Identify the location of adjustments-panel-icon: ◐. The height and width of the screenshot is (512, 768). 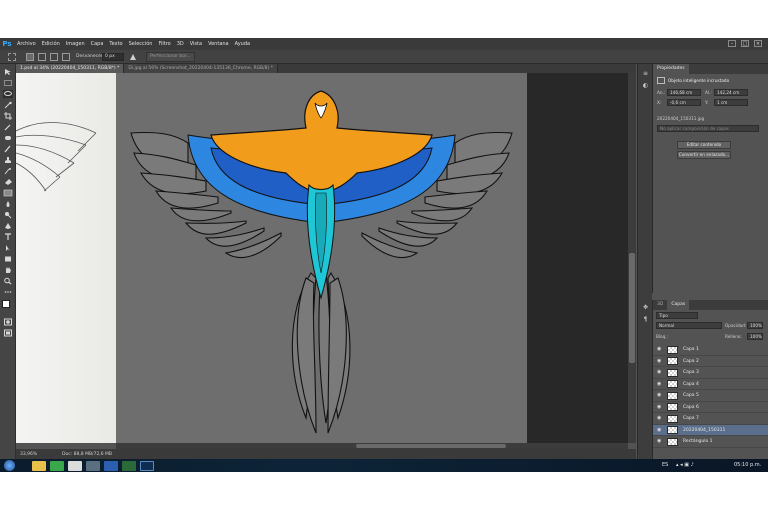
(645, 86).